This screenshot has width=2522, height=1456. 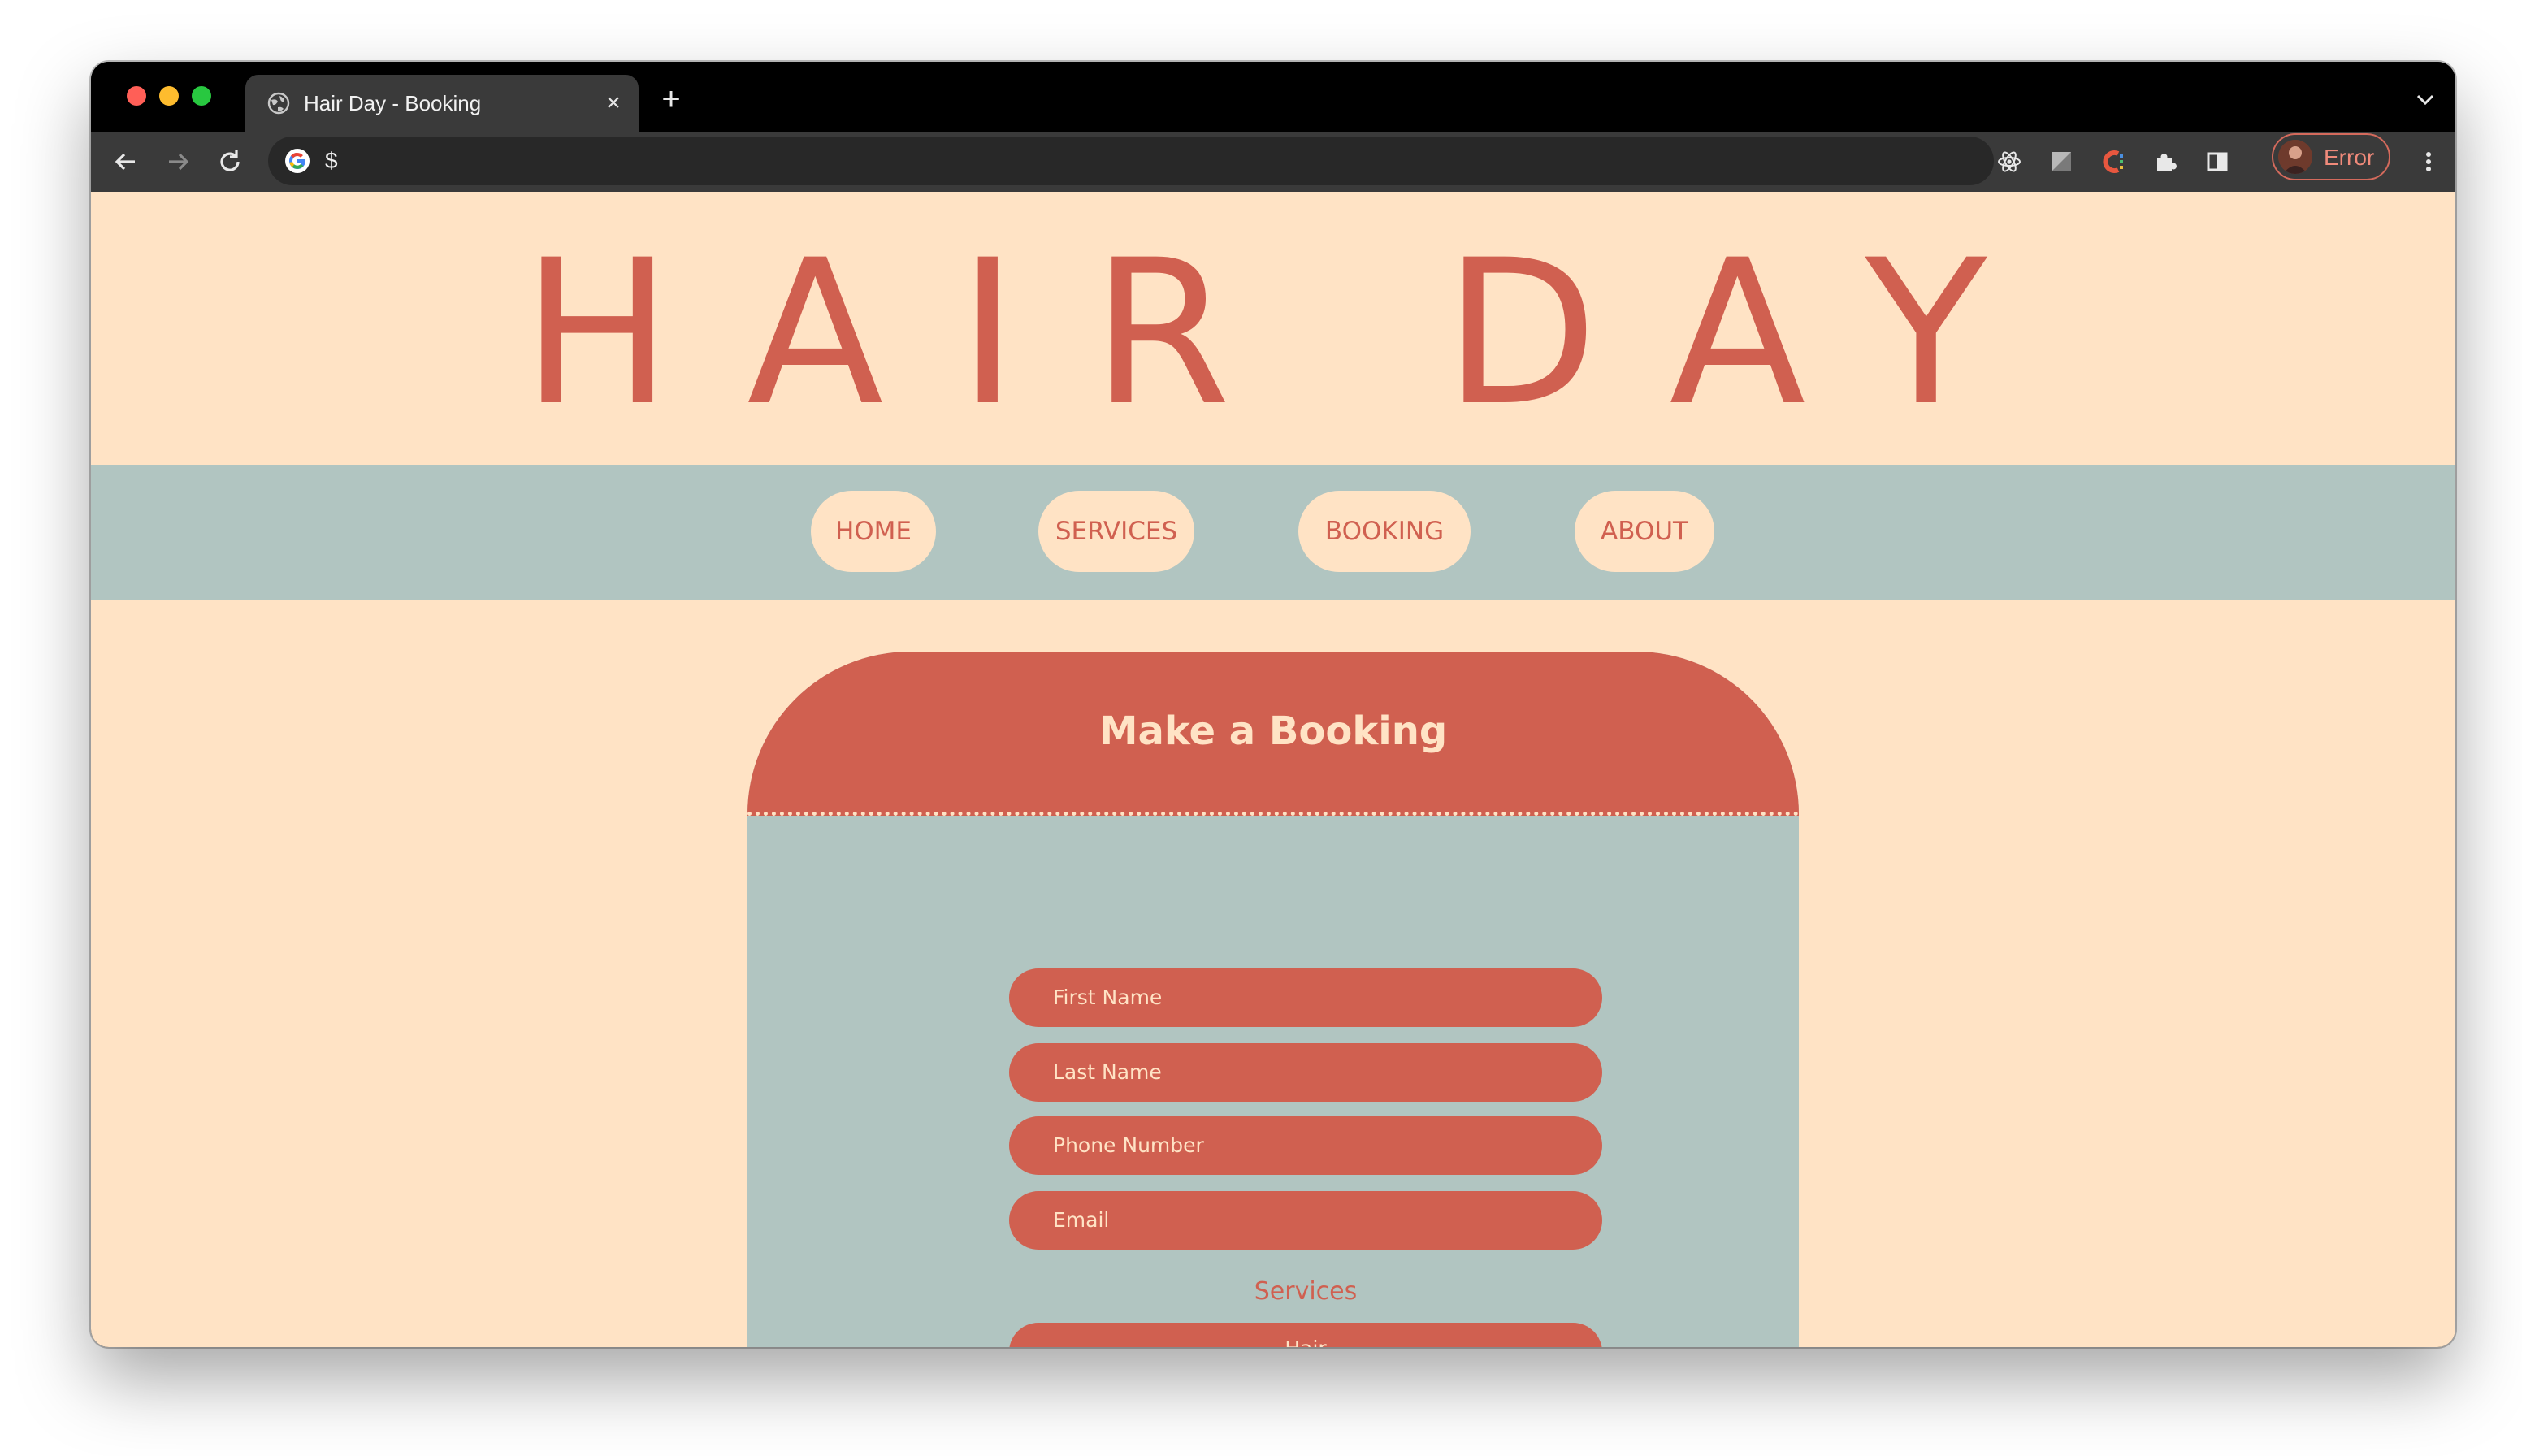 I want to click on avatar, so click(x=2295, y=157).